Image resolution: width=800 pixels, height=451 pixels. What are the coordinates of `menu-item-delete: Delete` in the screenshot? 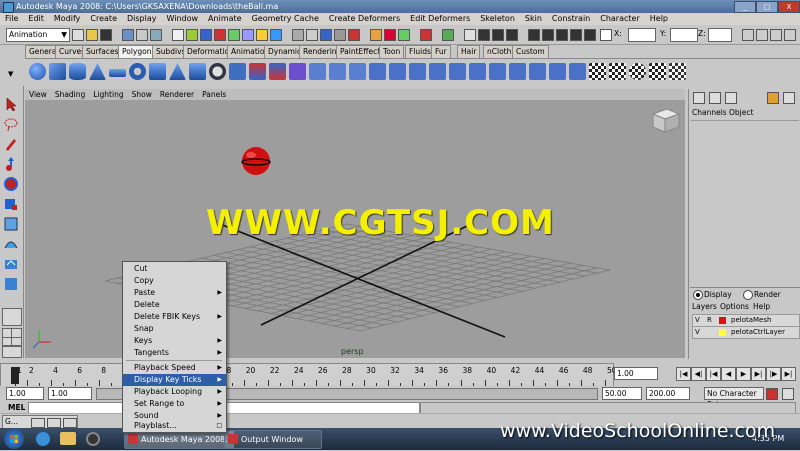 It's located at (174, 305).